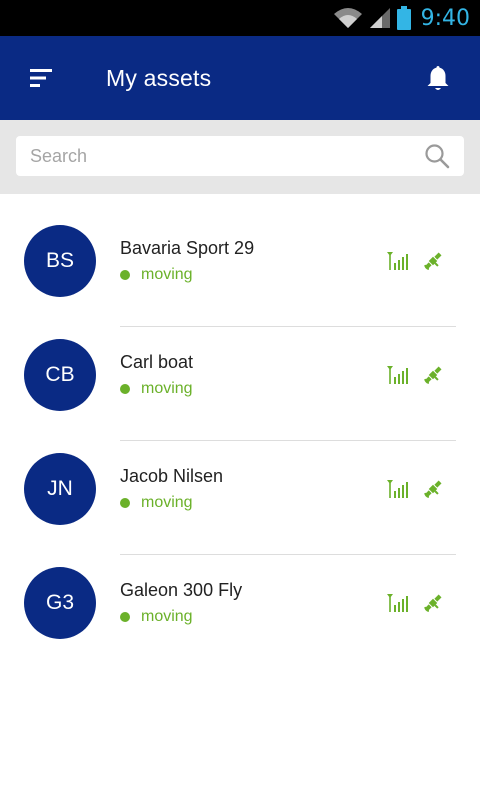 The width and height of the screenshot is (480, 800). I want to click on asset-name: Carl boat, so click(157, 362).